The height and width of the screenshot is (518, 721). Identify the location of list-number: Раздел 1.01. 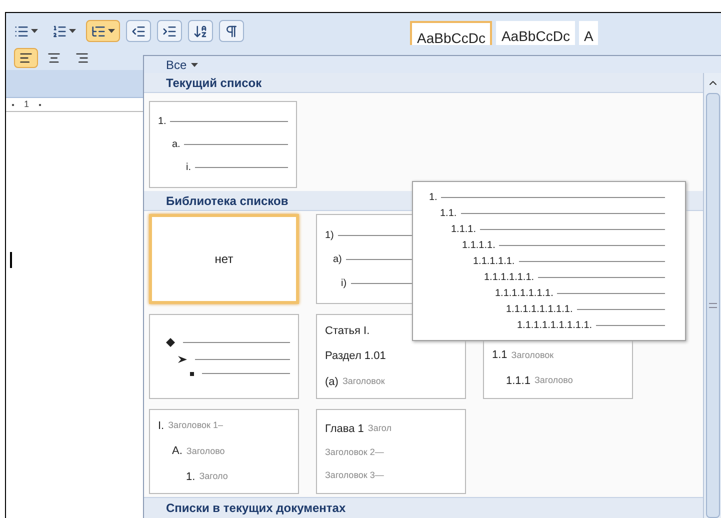
(355, 356).